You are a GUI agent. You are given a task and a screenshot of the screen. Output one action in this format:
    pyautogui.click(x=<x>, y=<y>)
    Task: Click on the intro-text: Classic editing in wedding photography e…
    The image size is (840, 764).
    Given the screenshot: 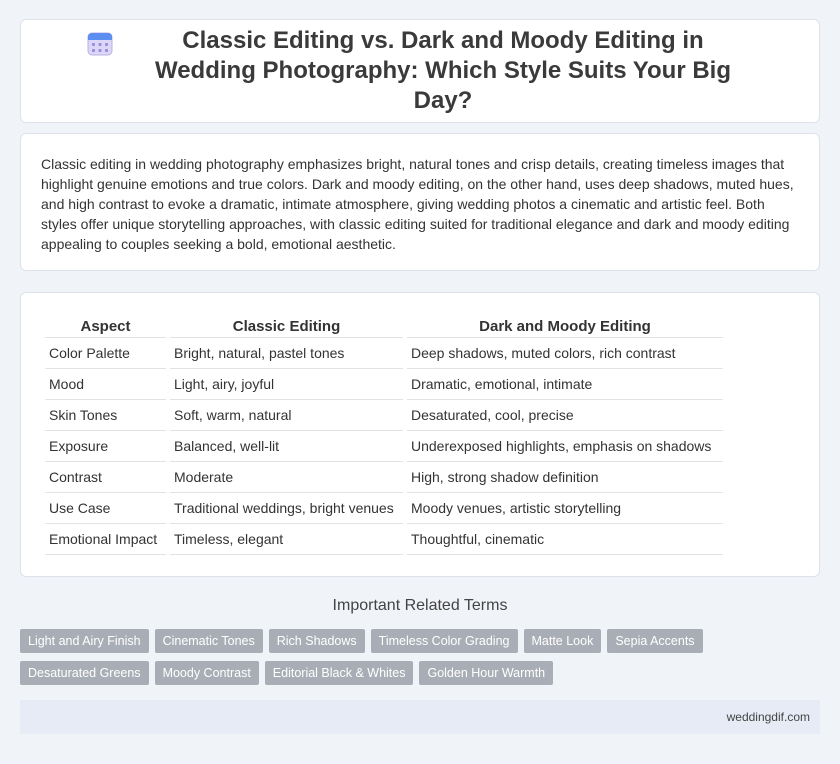 What is the action you would take?
    pyautogui.click(x=417, y=204)
    